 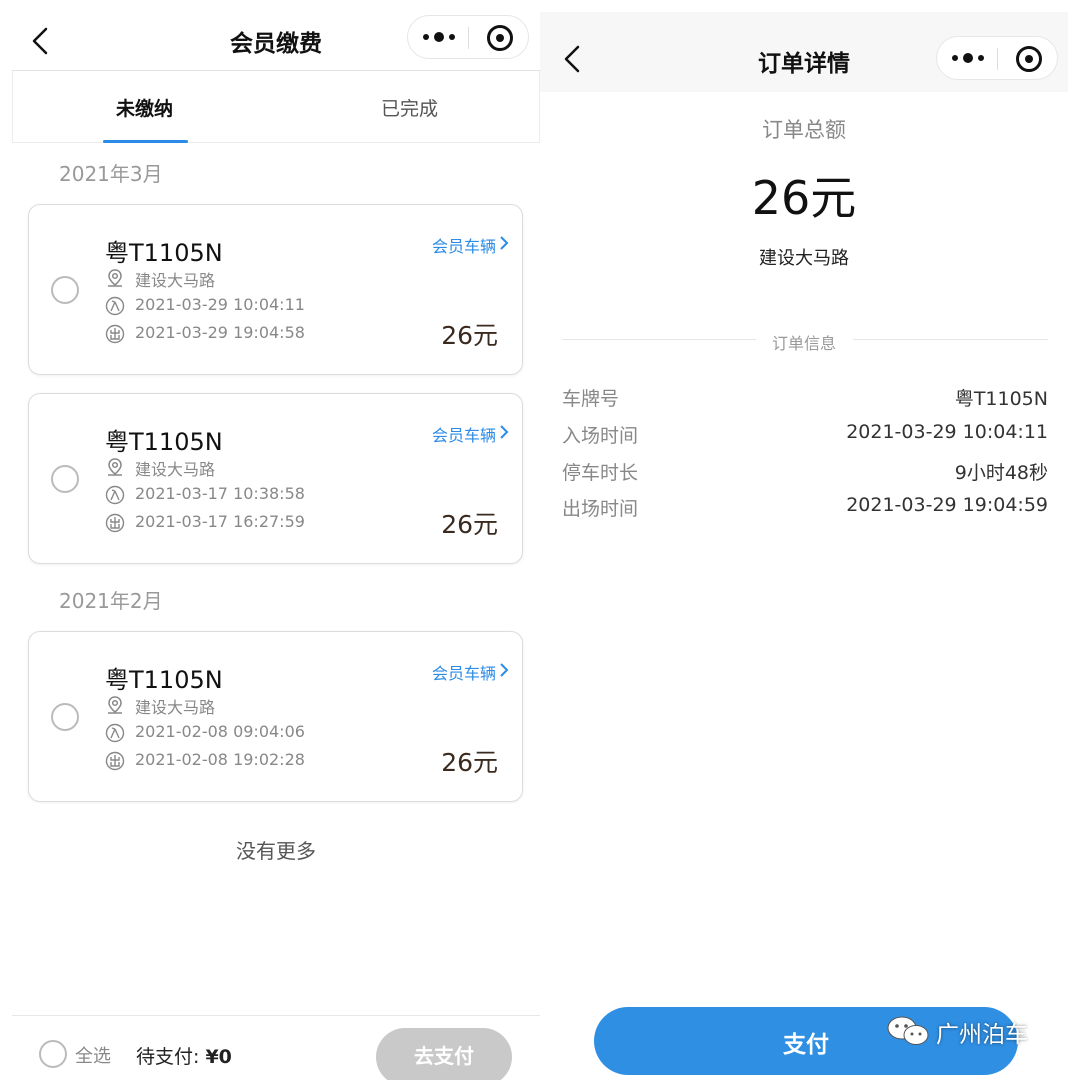 I want to click on month-header: 2021年3月, so click(x=111, y=174).